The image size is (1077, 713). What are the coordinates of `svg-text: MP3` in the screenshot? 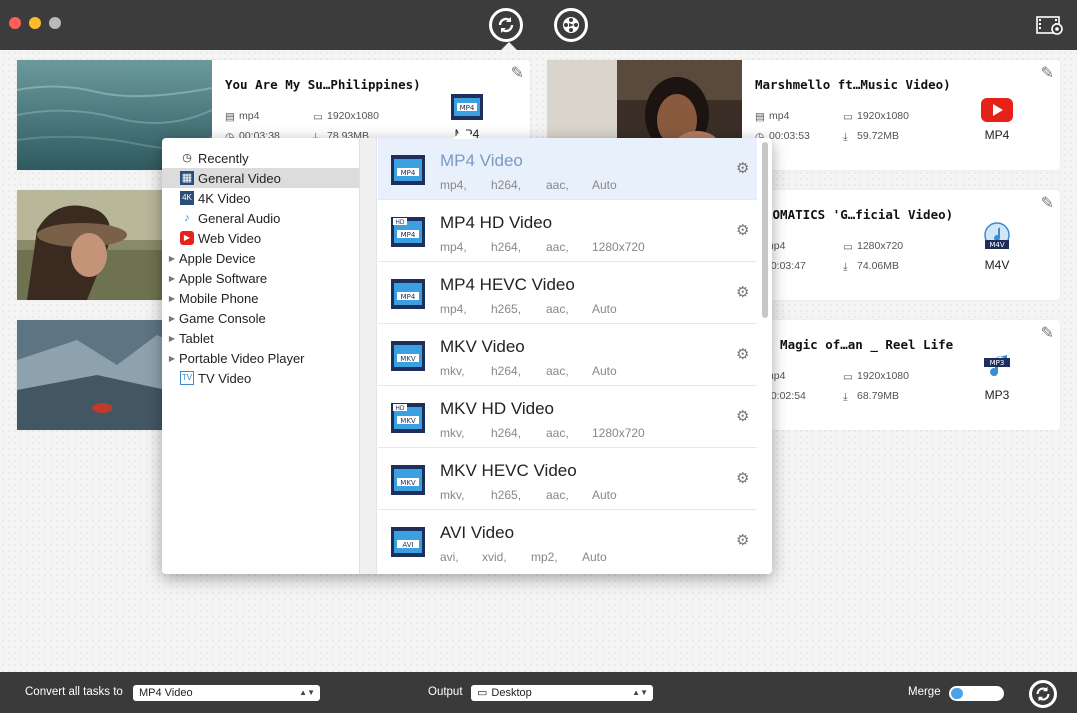 It's located at (997, 363).